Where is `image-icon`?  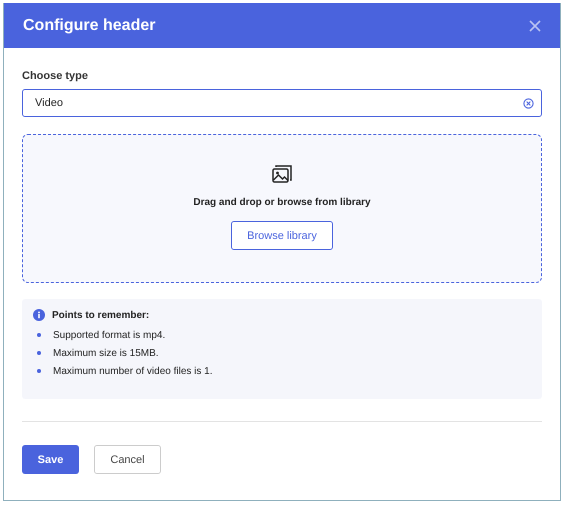
image-icon is located at coordinates (282, 174).